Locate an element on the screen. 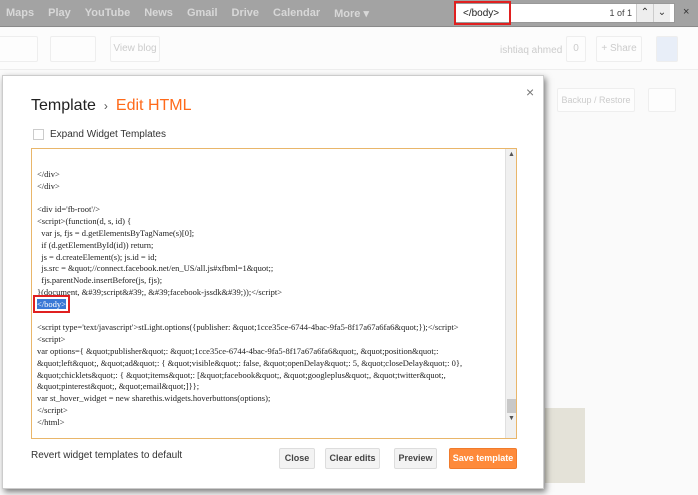 The width and height of the screenshot is (698, 495). clear-edits-button: Clear edits is located at coordinates (352, 458).